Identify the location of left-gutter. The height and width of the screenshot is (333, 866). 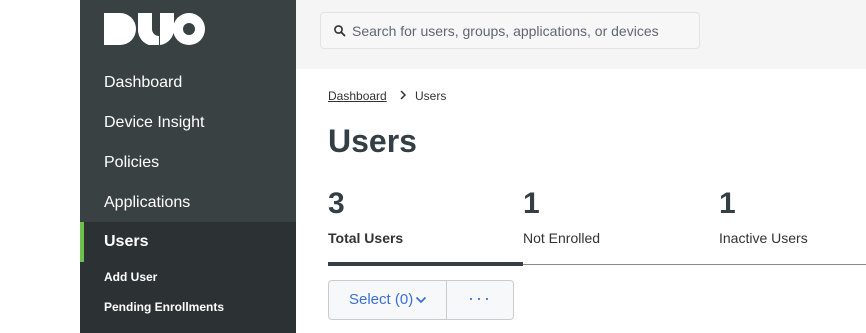
(40, 166).